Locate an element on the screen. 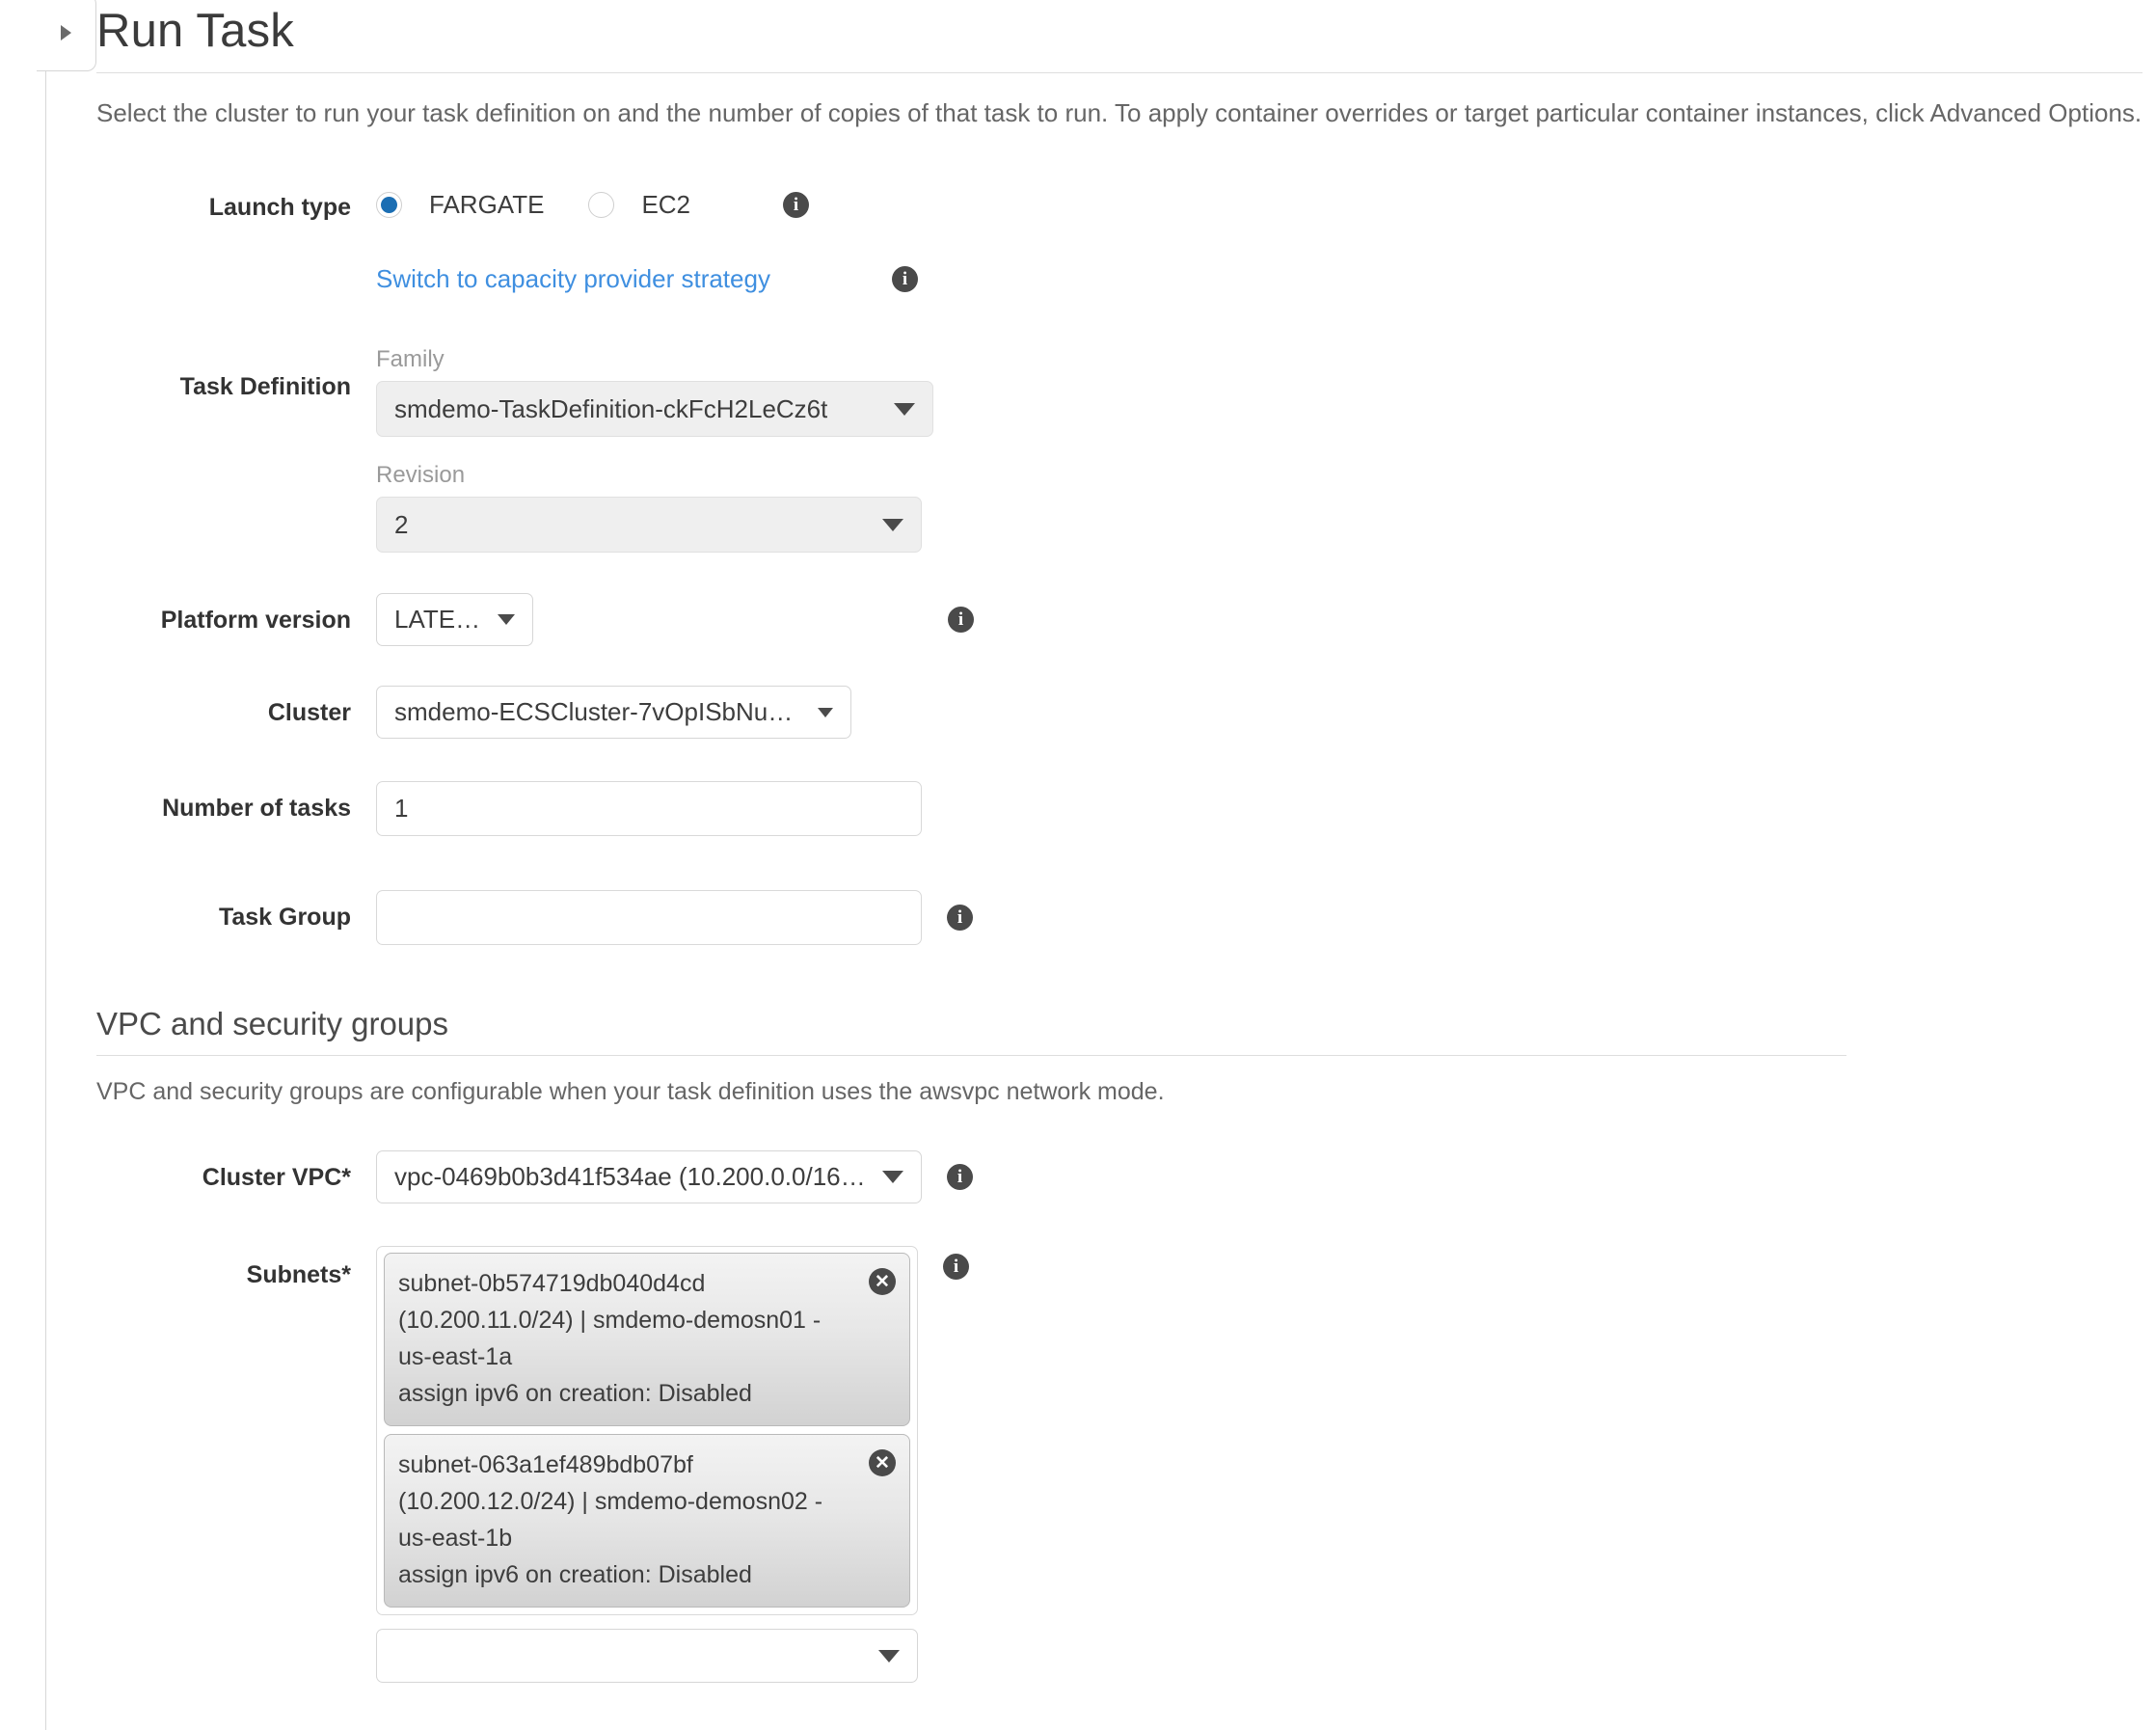 The height and width of the screenshot is (1730, 2156). cluster-value: smdemo-ECSCluster-7vOpISbNuWxP is located at coordinates (600, 711).